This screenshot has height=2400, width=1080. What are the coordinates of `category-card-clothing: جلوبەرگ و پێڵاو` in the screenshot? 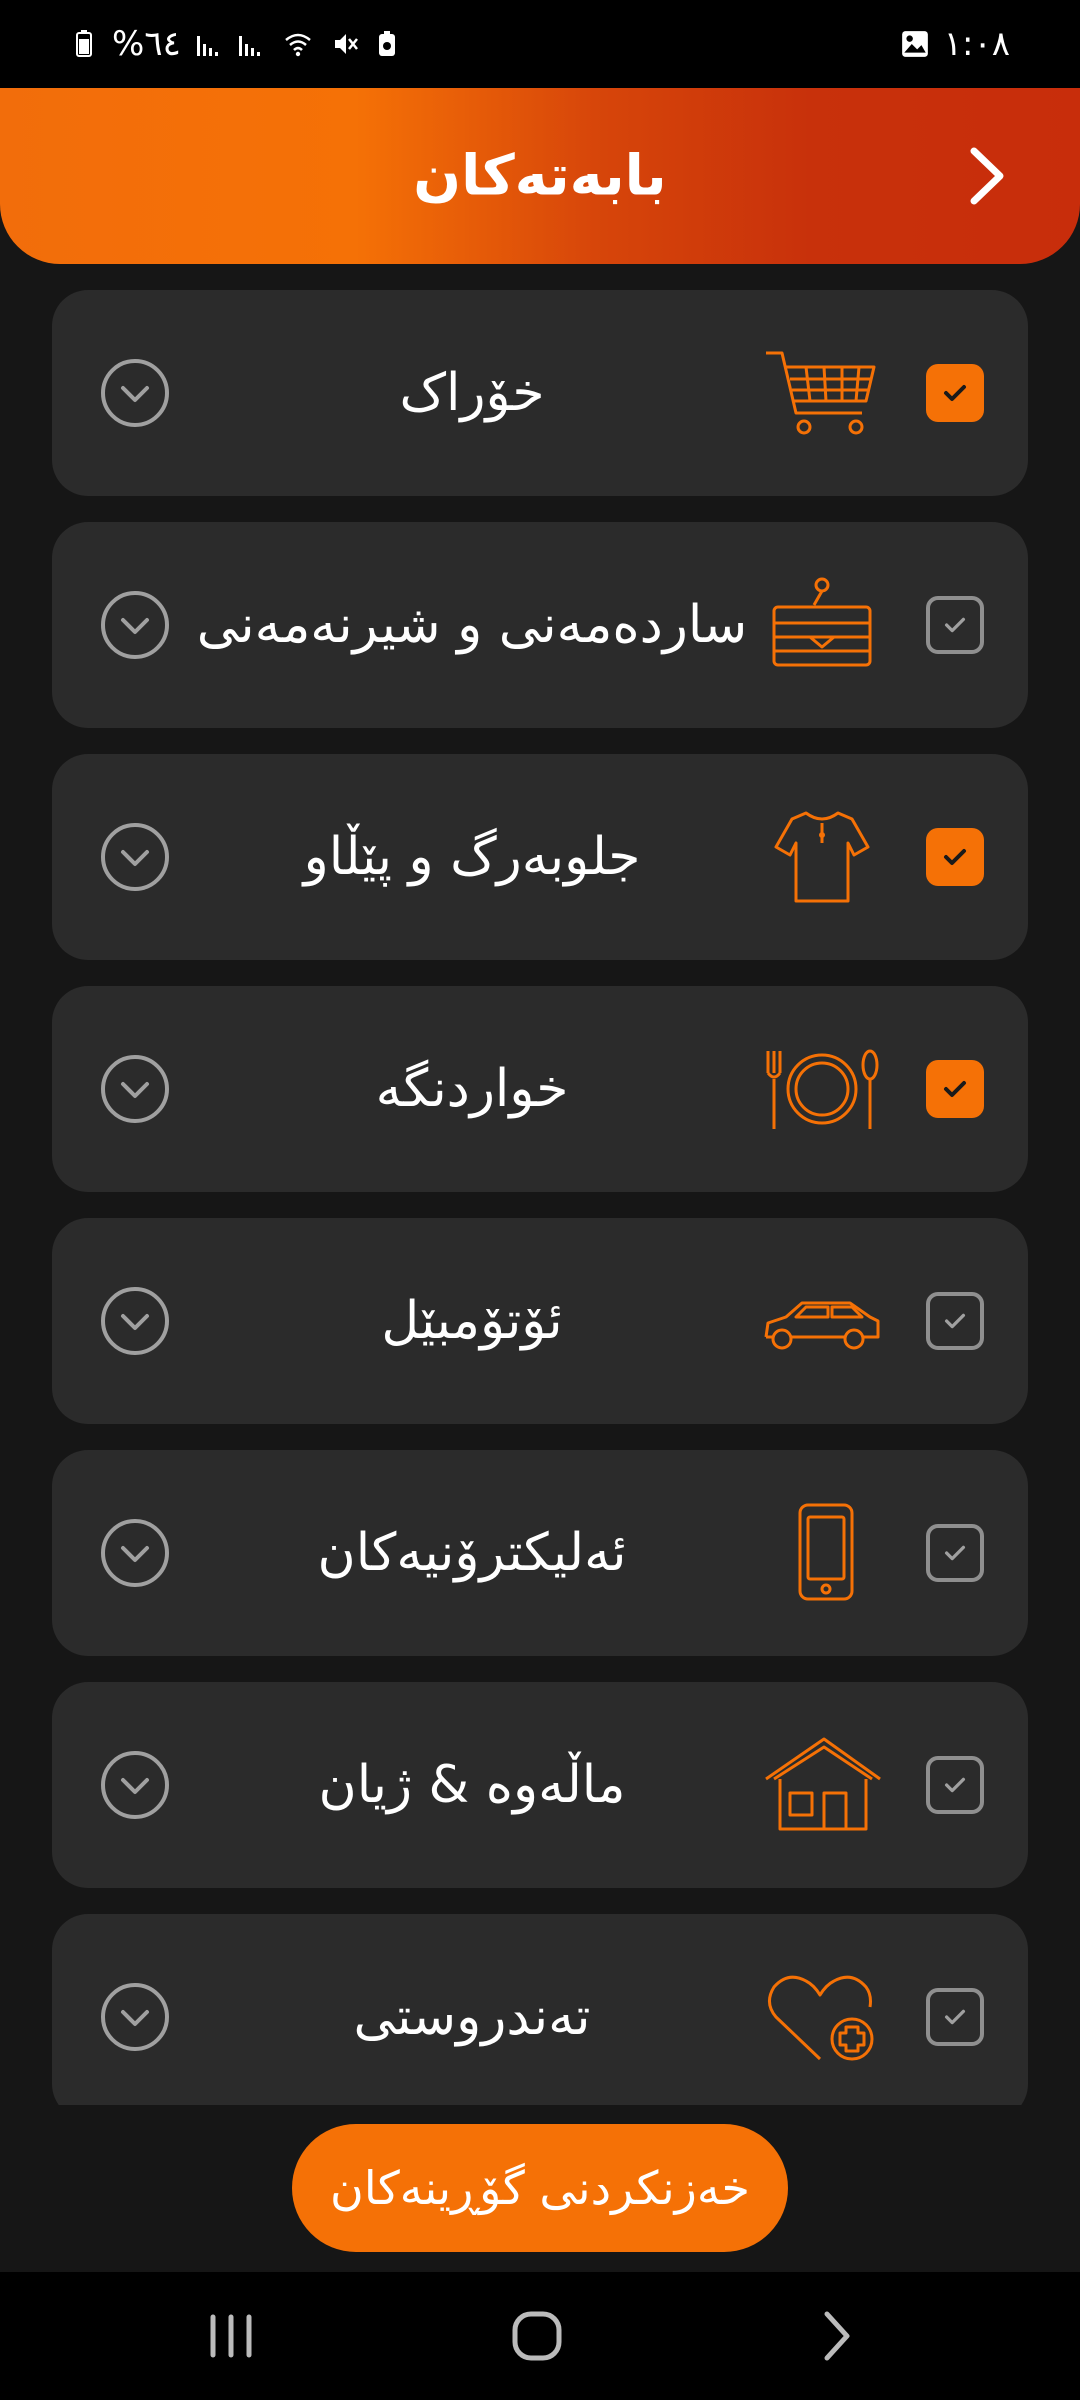 It's located at (540, 857).